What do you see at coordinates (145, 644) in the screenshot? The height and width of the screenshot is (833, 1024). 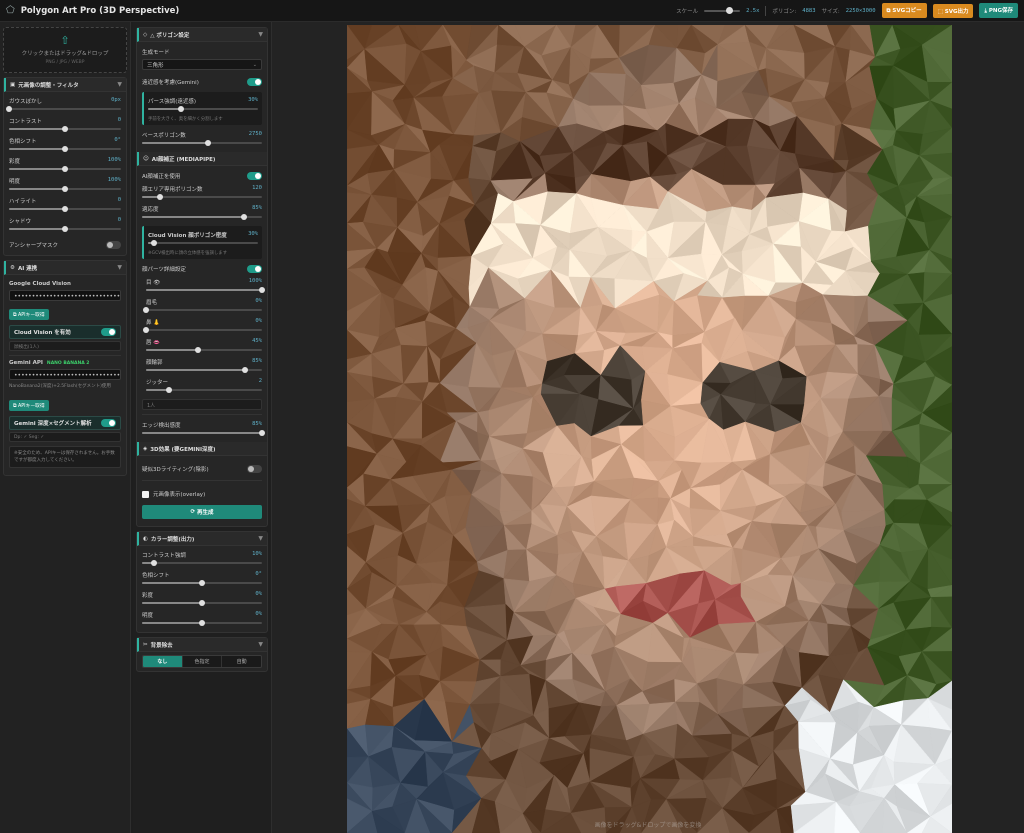 I see `scissors-icon: ✂` at bounding box center [145, 644].